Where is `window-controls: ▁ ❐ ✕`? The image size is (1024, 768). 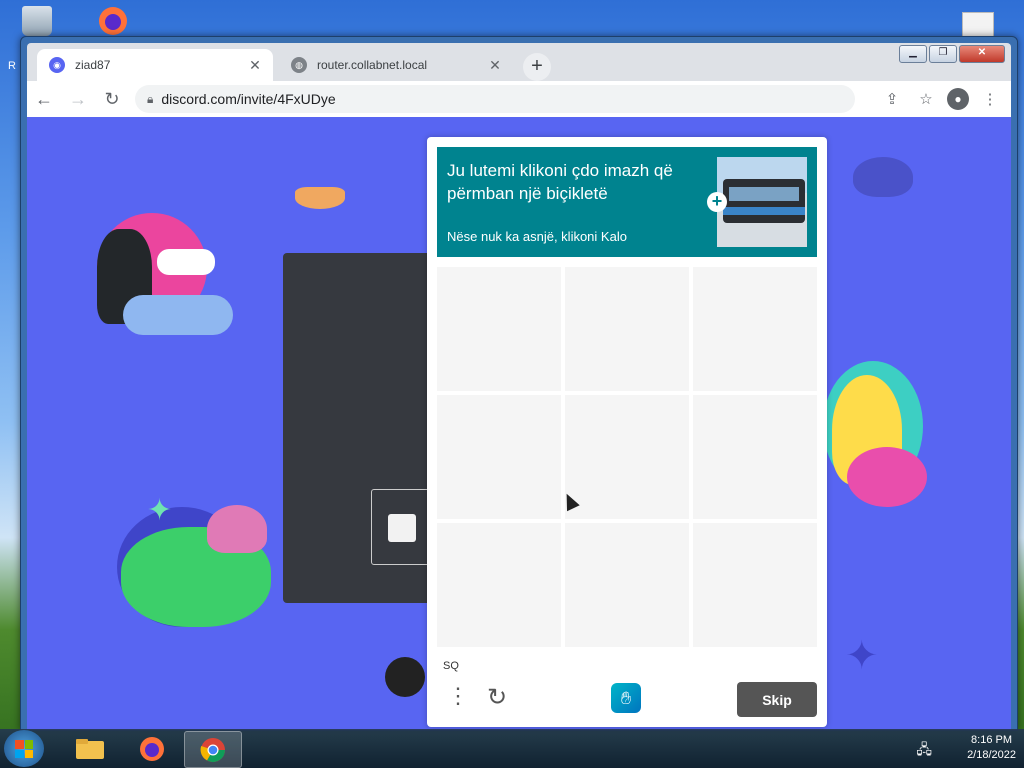 window-controls: ▁ ❐ ✕ is located at coordinates (952, 54).